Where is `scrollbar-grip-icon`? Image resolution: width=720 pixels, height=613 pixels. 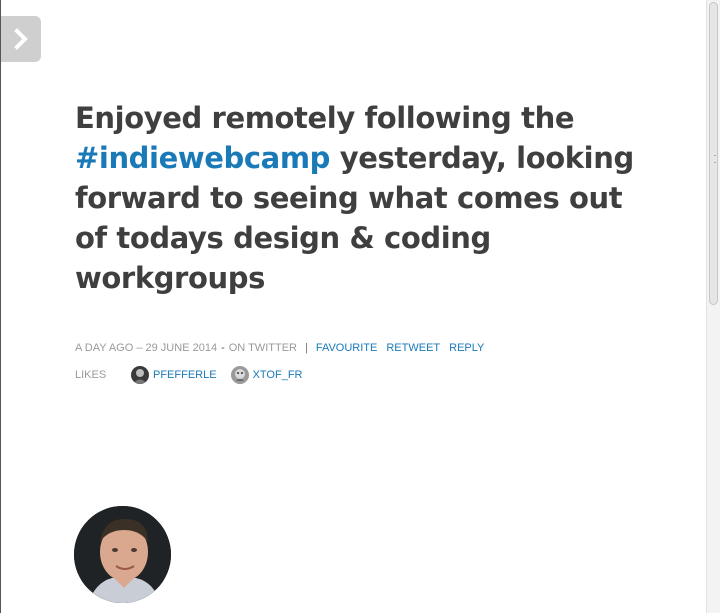 scrollbar-grip-icon is located at coordinates (715, 159).